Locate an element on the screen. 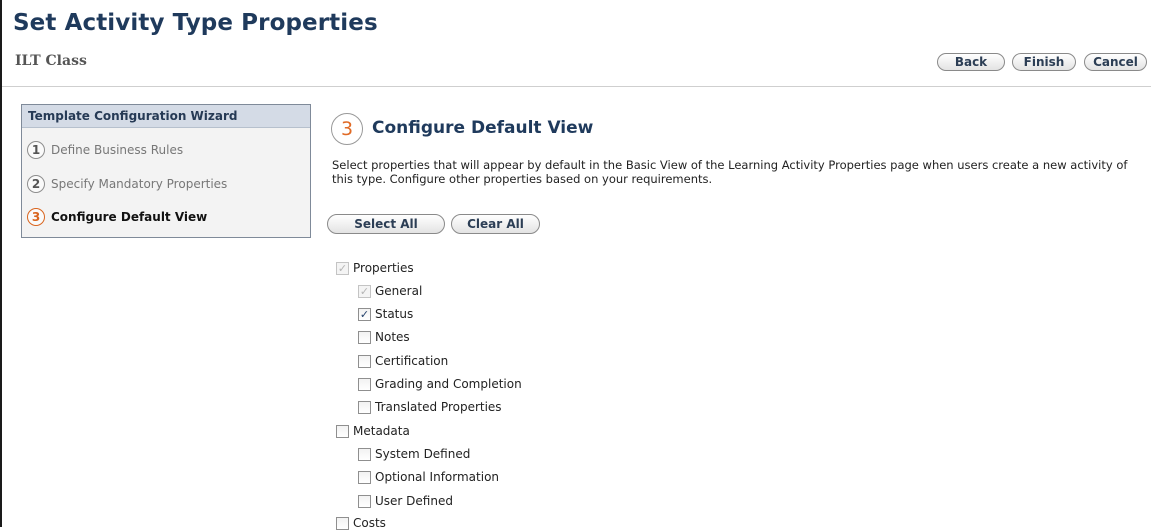  status-checkbox: ✓ is located at coordinates (364, 314).